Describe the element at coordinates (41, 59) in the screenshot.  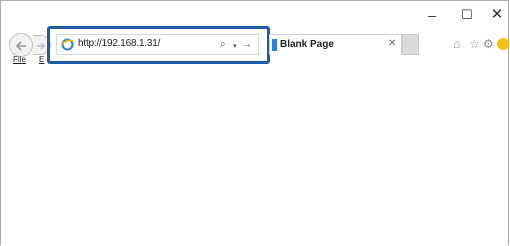
I see `menu-edit: E` at that location.